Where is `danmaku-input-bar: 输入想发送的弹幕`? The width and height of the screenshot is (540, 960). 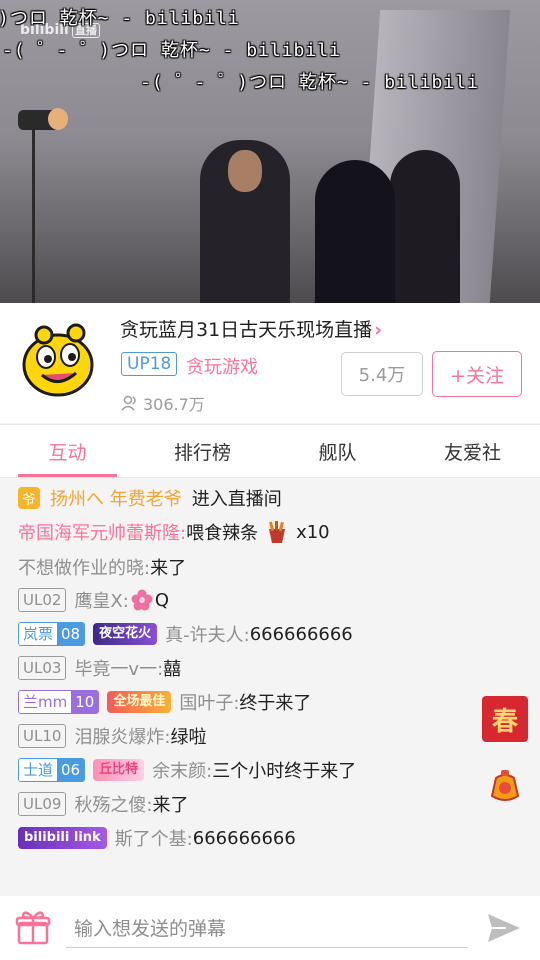
danmaku-input-bar: 输入想发送的弹幕 is located at coordinates (270, 928).